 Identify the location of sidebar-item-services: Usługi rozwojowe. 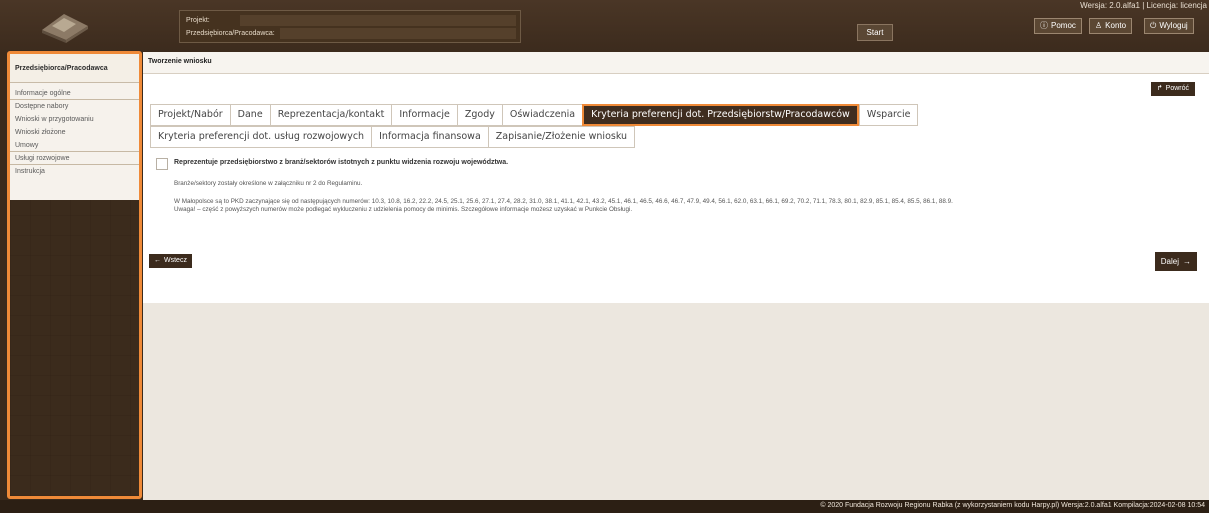
(74, 158).